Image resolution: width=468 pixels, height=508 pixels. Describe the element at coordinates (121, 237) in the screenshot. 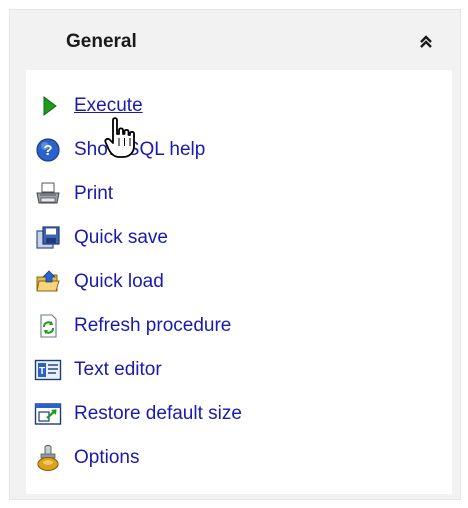

I see `quick-save-label: Quick save` at that location.